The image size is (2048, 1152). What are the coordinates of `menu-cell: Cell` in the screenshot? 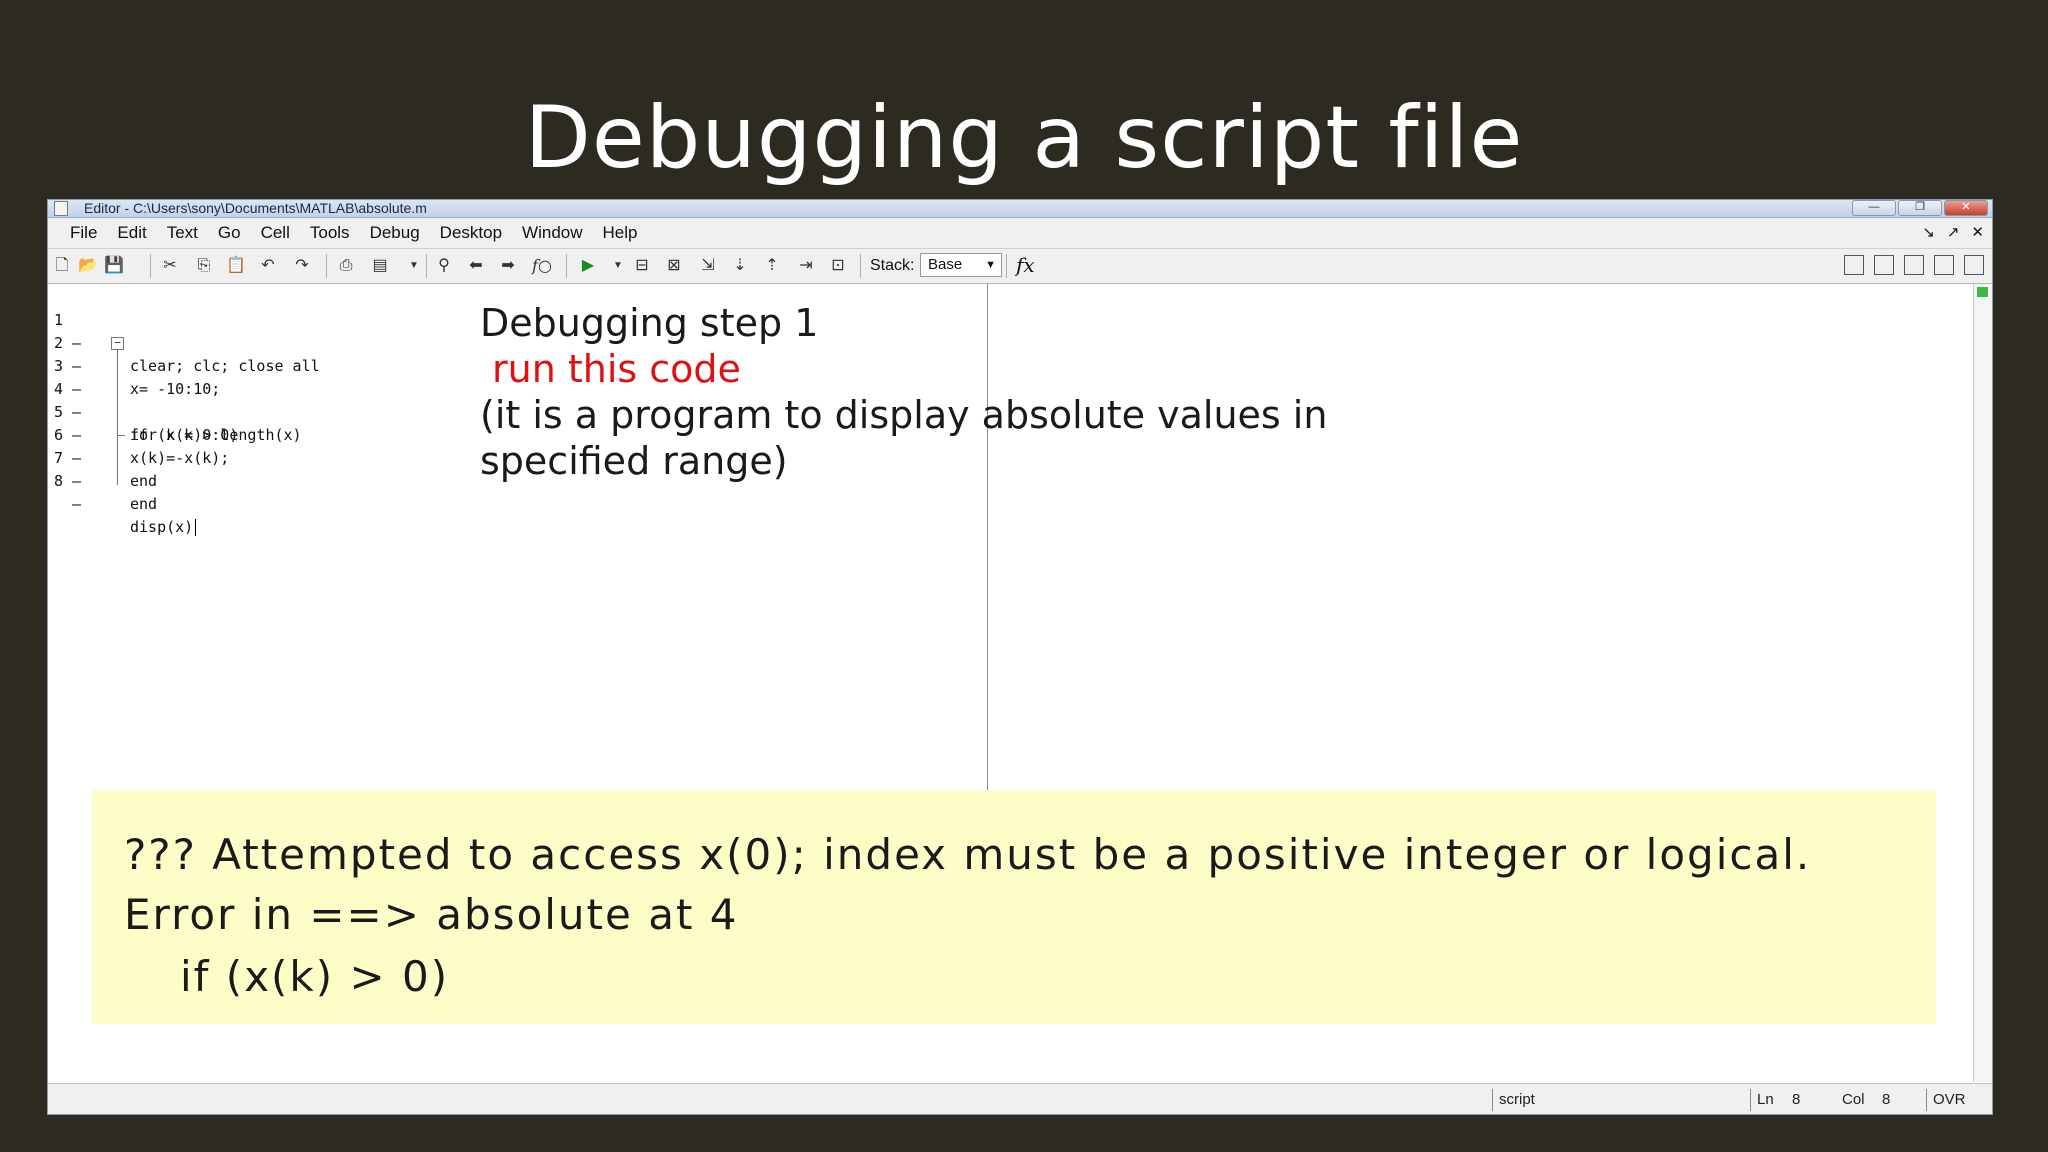 It's located at (275, 233).